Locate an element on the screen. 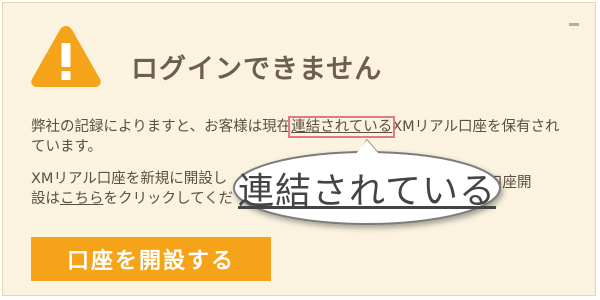 This screenshot has width=600, height=300. magnified-linked-text: 連結されている is located at coordinates (367, 191).